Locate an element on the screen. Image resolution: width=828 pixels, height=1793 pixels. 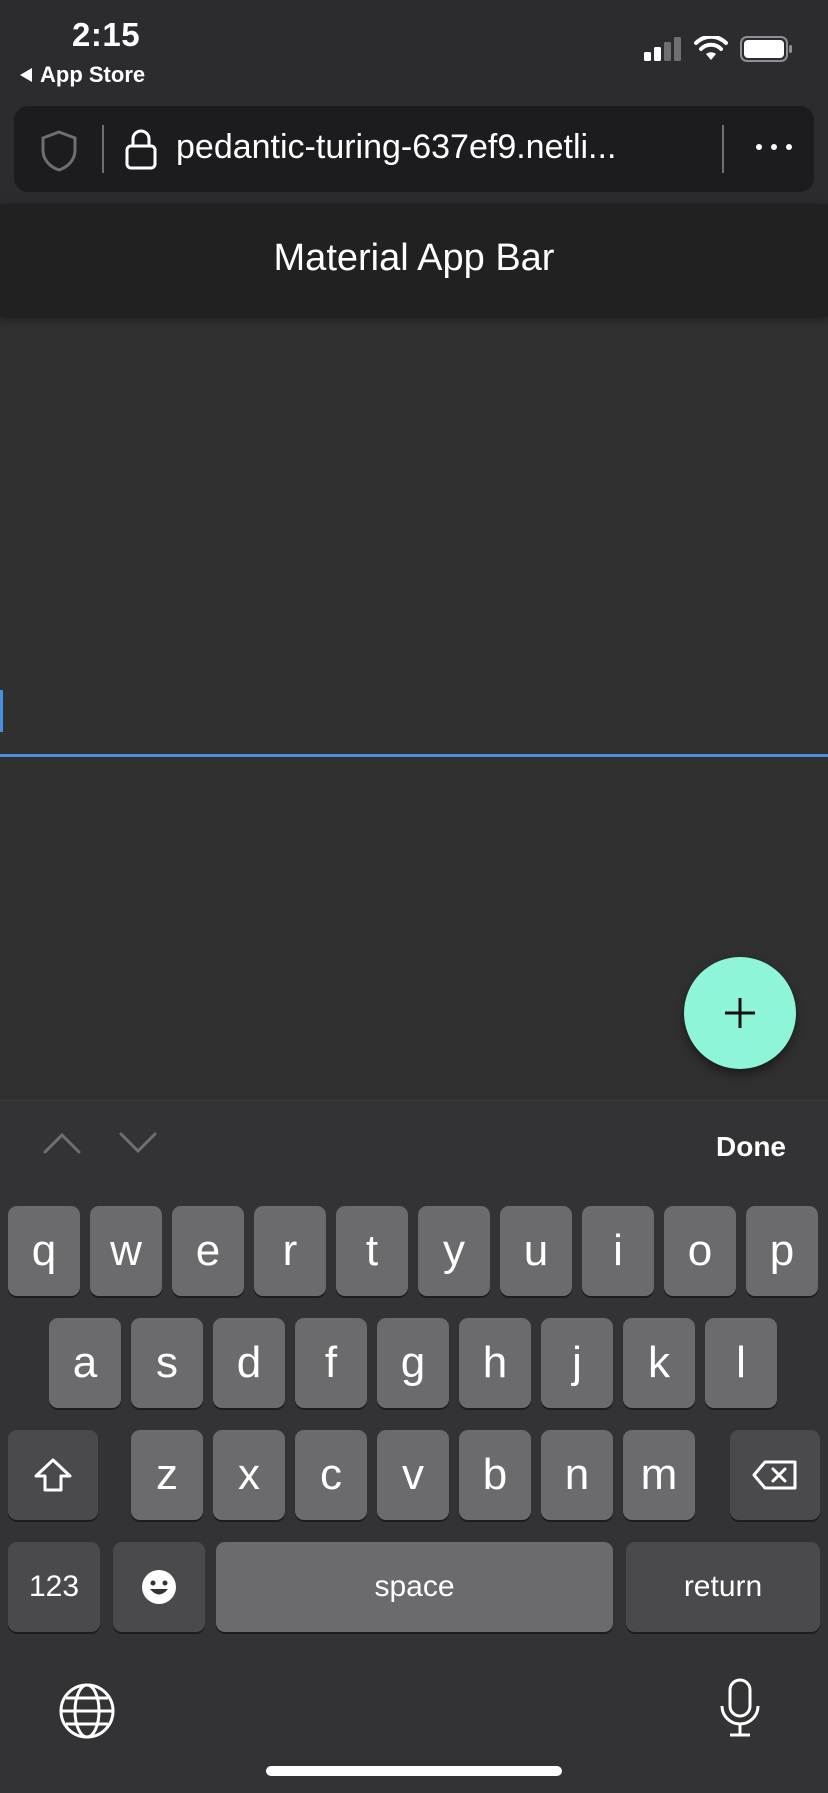
key: c is located at coordinates (331, 1475).